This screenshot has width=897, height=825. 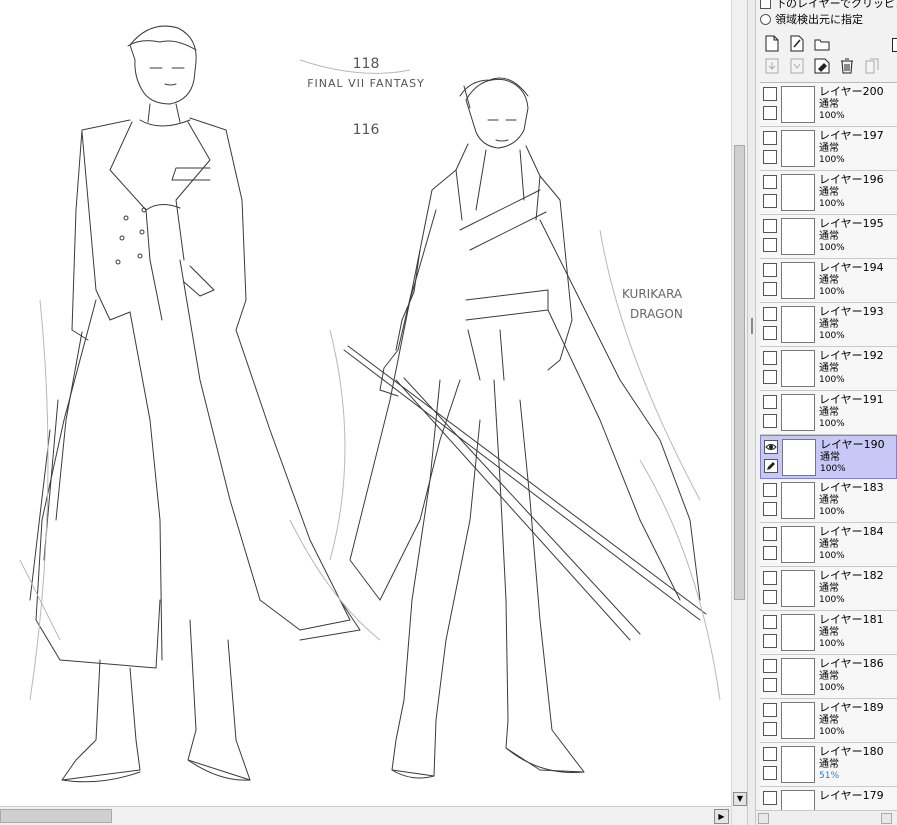 I want to click on layer-row: レイヤー183 通常 100%, so click(x=828, y=501).